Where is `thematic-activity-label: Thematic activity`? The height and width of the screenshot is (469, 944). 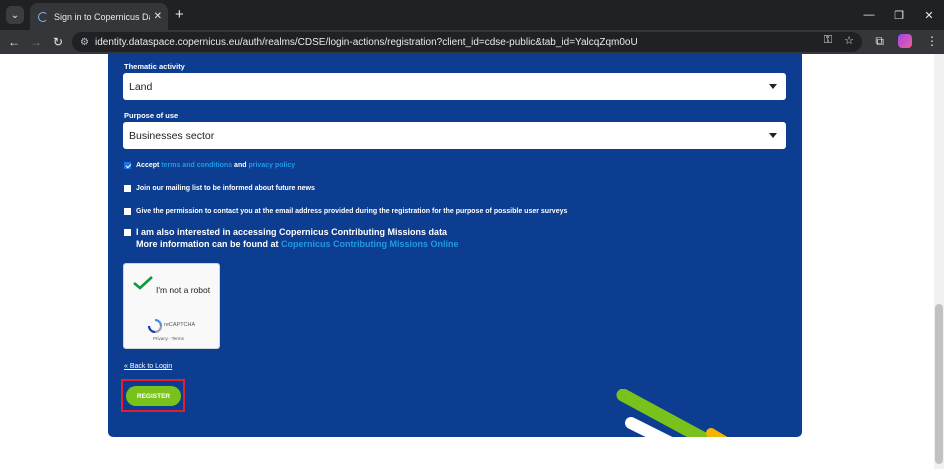 thematic-activity-label: Thematic activity is located at coordinates (154, 66).